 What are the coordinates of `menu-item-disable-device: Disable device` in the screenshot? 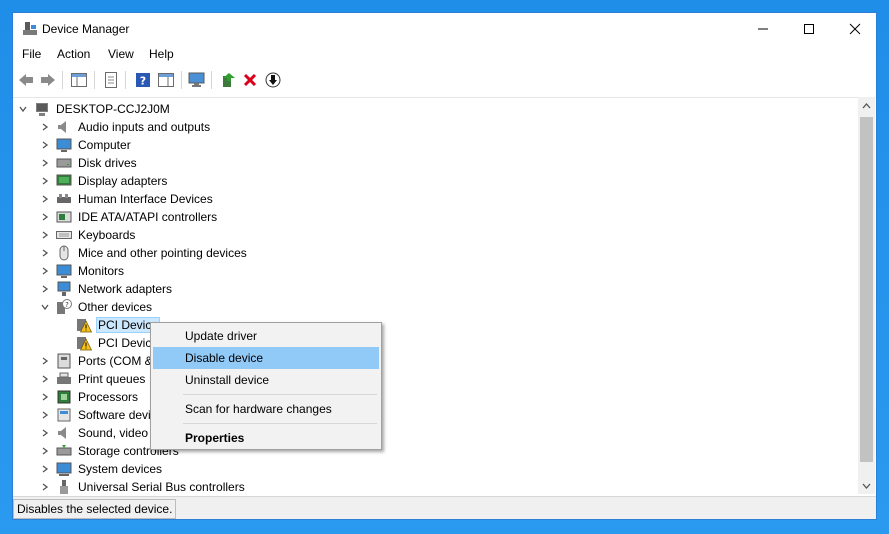 It's located at (266, 358).